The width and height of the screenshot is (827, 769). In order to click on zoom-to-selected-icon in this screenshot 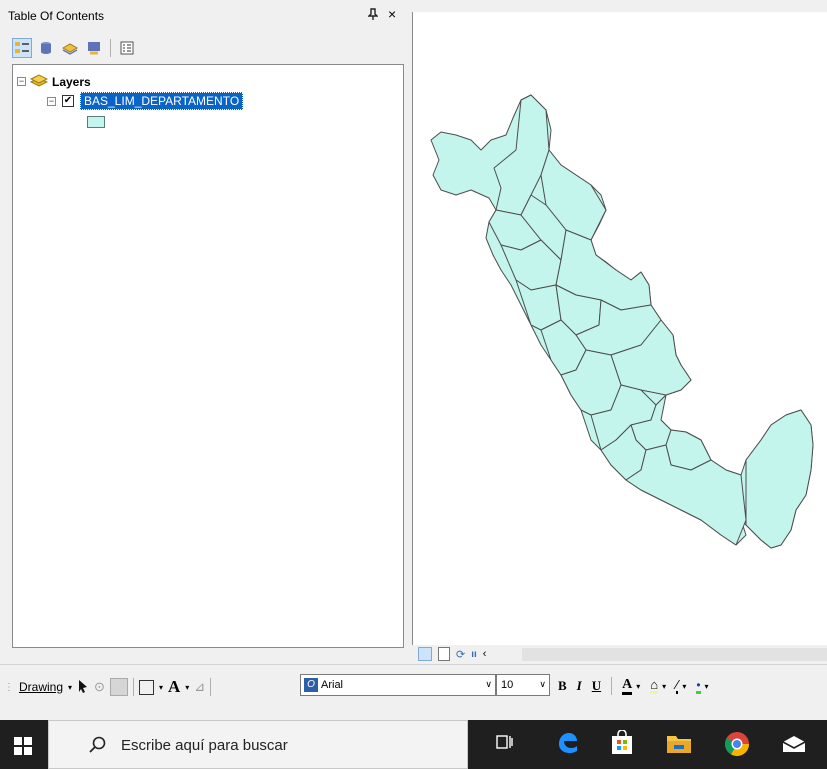, I will do `click(118, 687)`.